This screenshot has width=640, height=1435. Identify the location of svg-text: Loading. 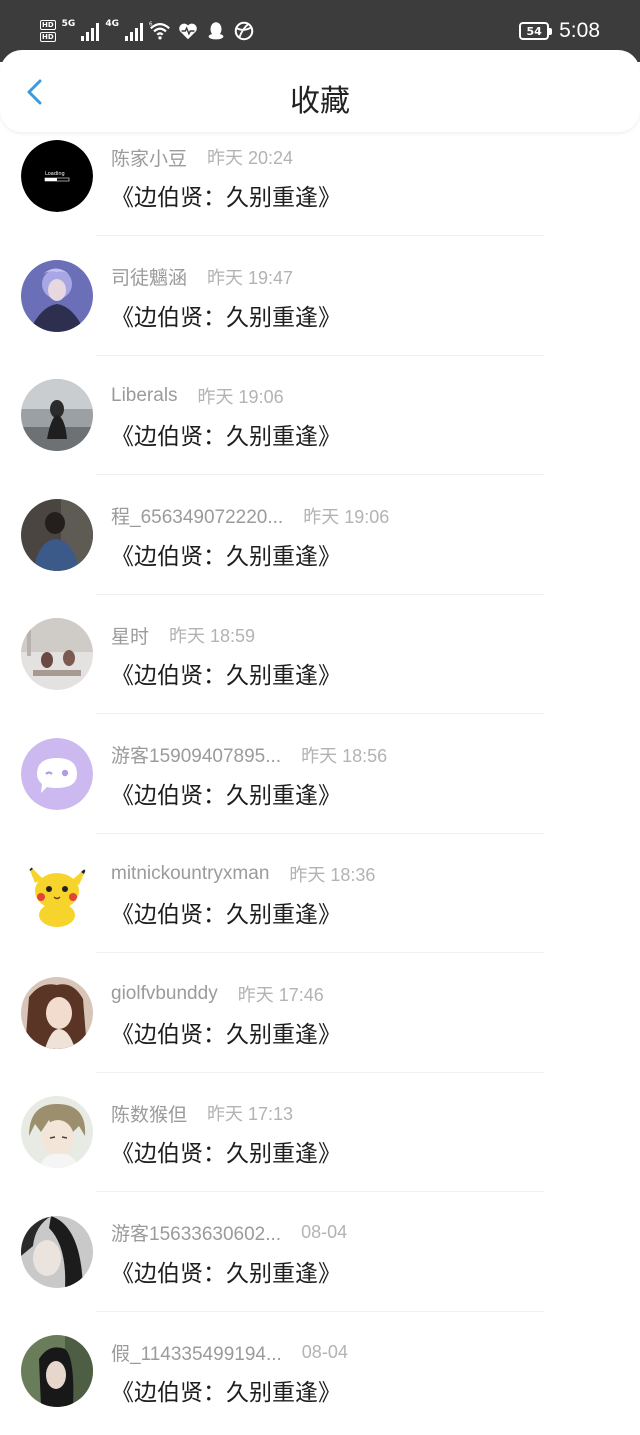
(55, 174).